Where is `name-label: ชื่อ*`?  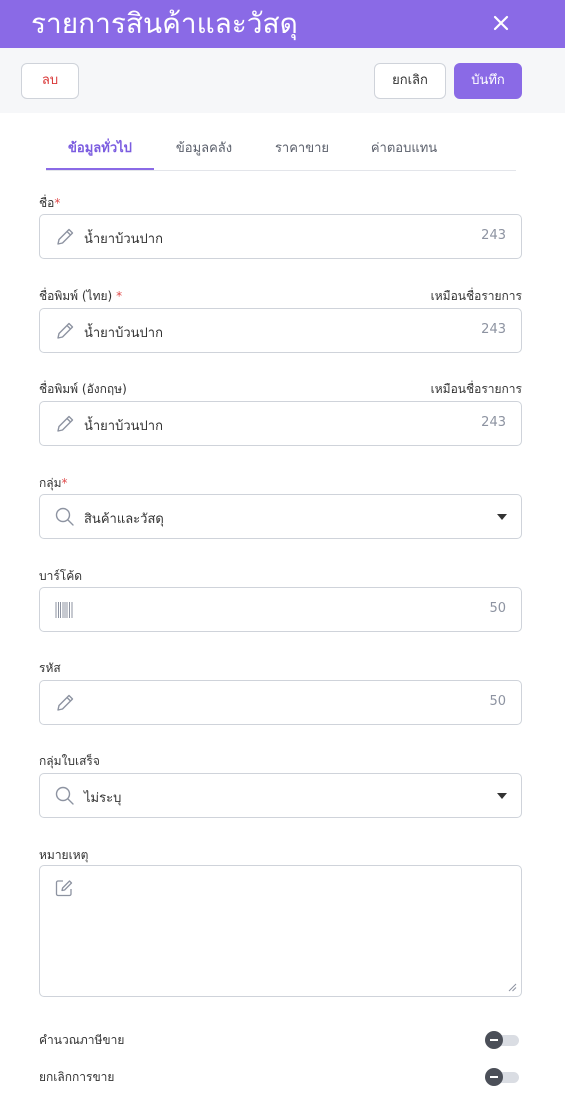
name-label: ชื่อ* is located at coordinates (49, 203).